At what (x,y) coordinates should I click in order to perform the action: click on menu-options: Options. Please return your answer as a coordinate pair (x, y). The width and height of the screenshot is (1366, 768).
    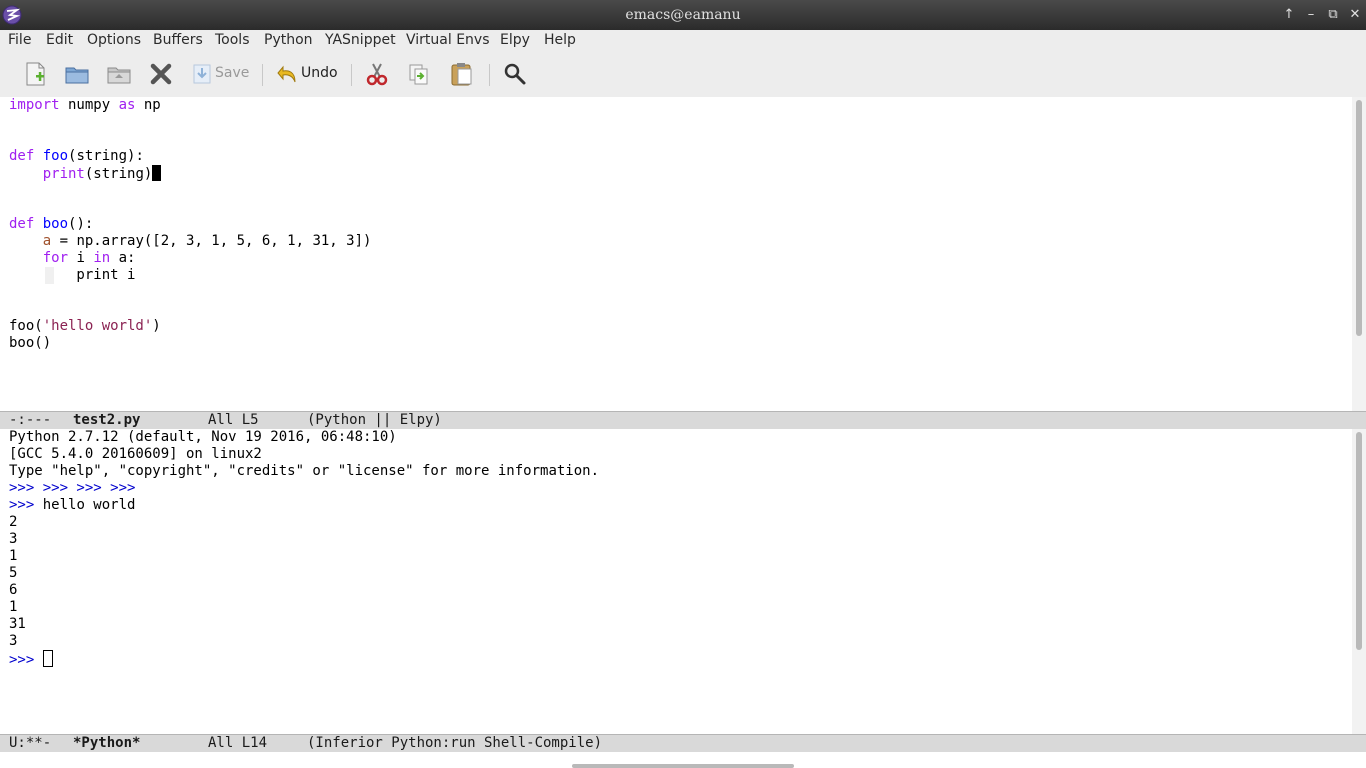
    Looking at the image, I should click on (114, 40).